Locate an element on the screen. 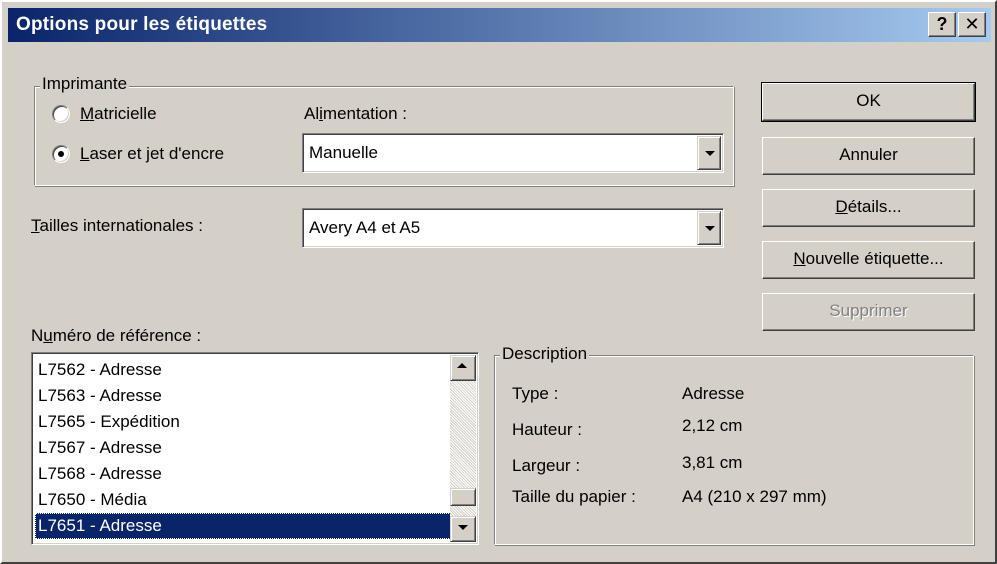 The height and width of the screenshot is (564, 997). list-item-selected: L7651 - Adresse is located at coordinates (244, 526).